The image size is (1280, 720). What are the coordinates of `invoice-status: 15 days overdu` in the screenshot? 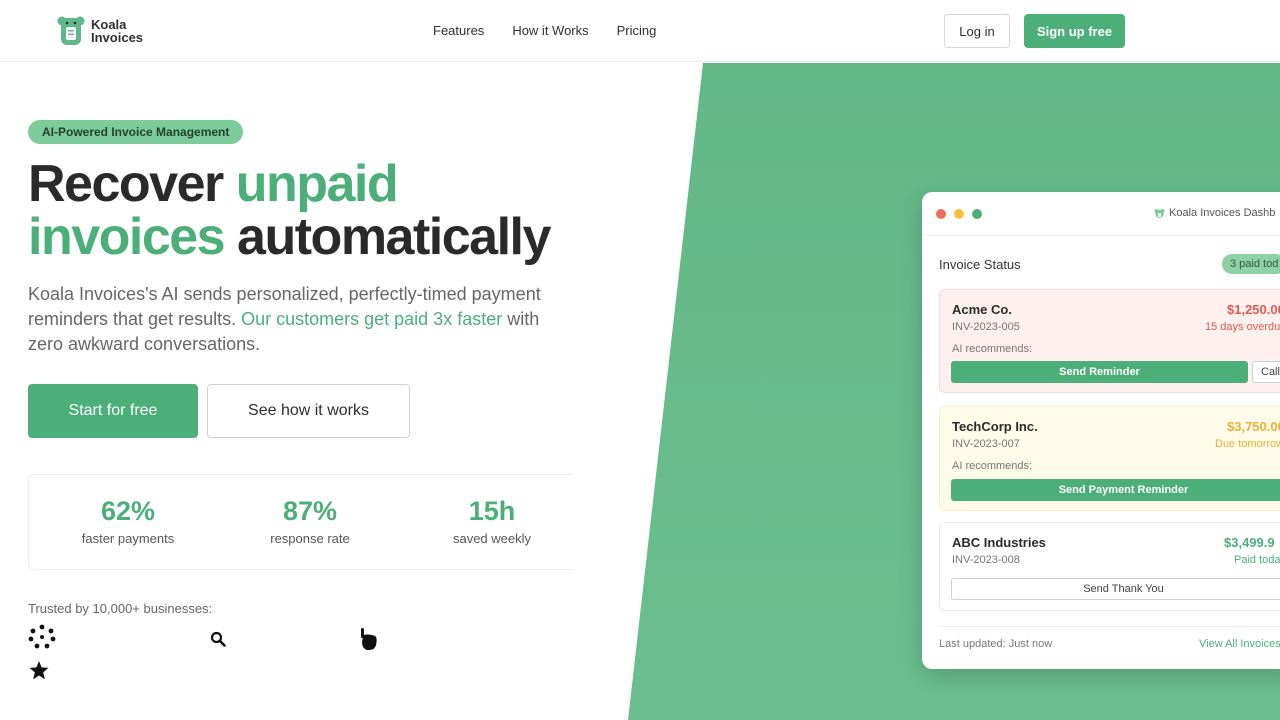 It's located at (1242, 327).